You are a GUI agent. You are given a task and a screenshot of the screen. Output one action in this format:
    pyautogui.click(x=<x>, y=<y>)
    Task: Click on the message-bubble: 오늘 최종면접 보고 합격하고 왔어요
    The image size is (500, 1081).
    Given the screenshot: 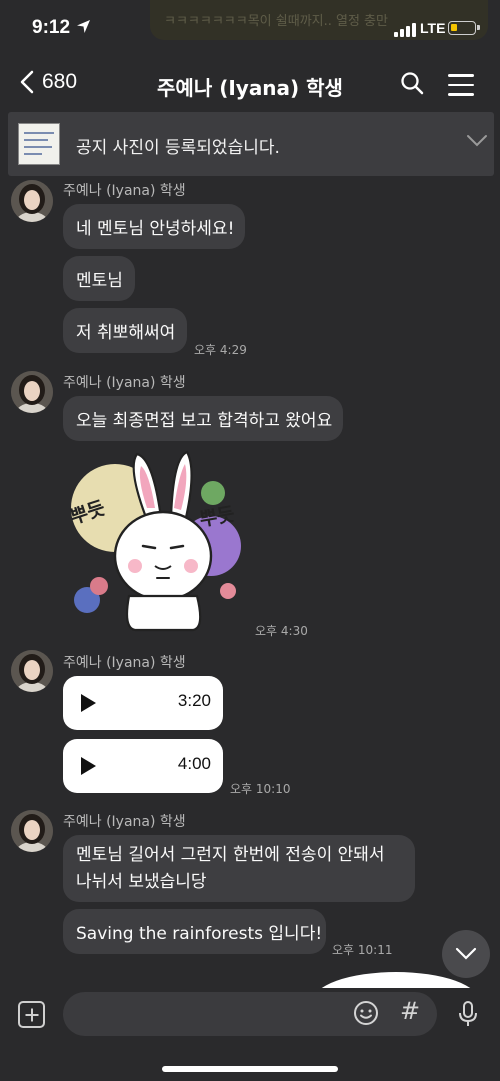 What is the action you would take?
    pyautogui.click(x=203, y=418)
    